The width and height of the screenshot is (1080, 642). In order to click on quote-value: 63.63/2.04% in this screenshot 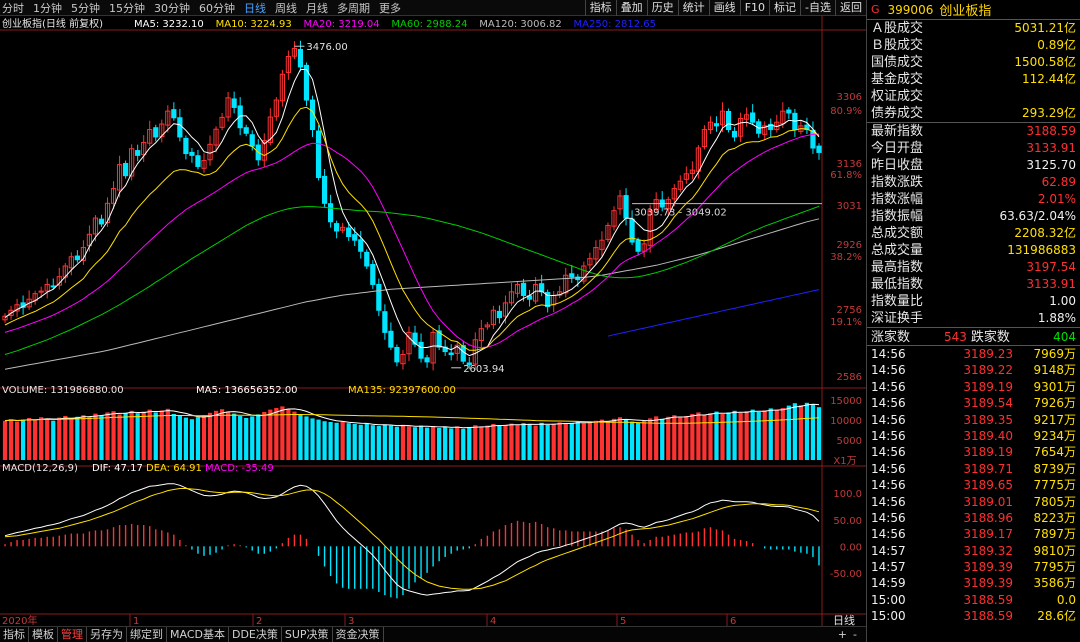, I will do `click(1037, 216)`.